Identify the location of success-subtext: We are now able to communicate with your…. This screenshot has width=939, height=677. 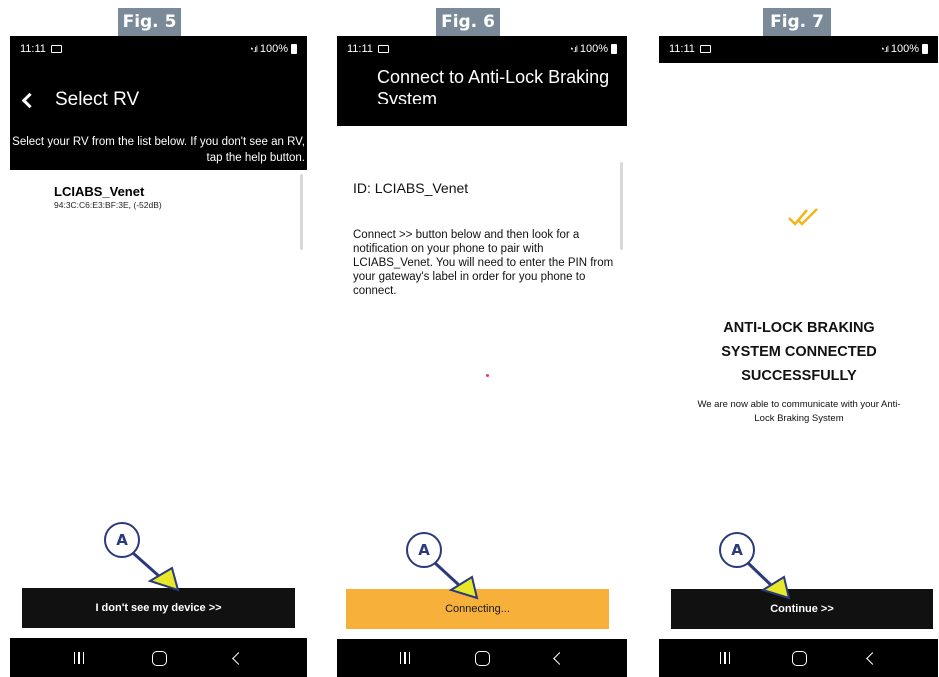
(799, 411).